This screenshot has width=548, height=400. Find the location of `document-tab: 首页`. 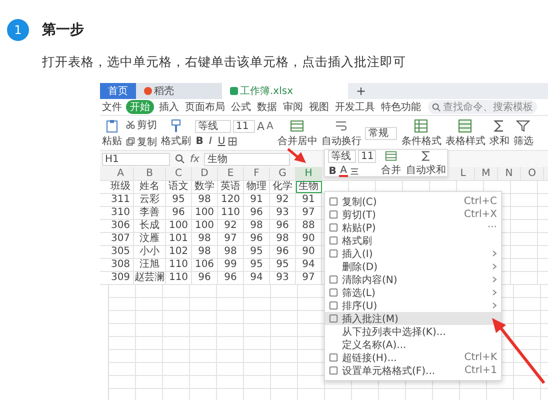

document-tab: 首页 is located at coordinates (118, 91).